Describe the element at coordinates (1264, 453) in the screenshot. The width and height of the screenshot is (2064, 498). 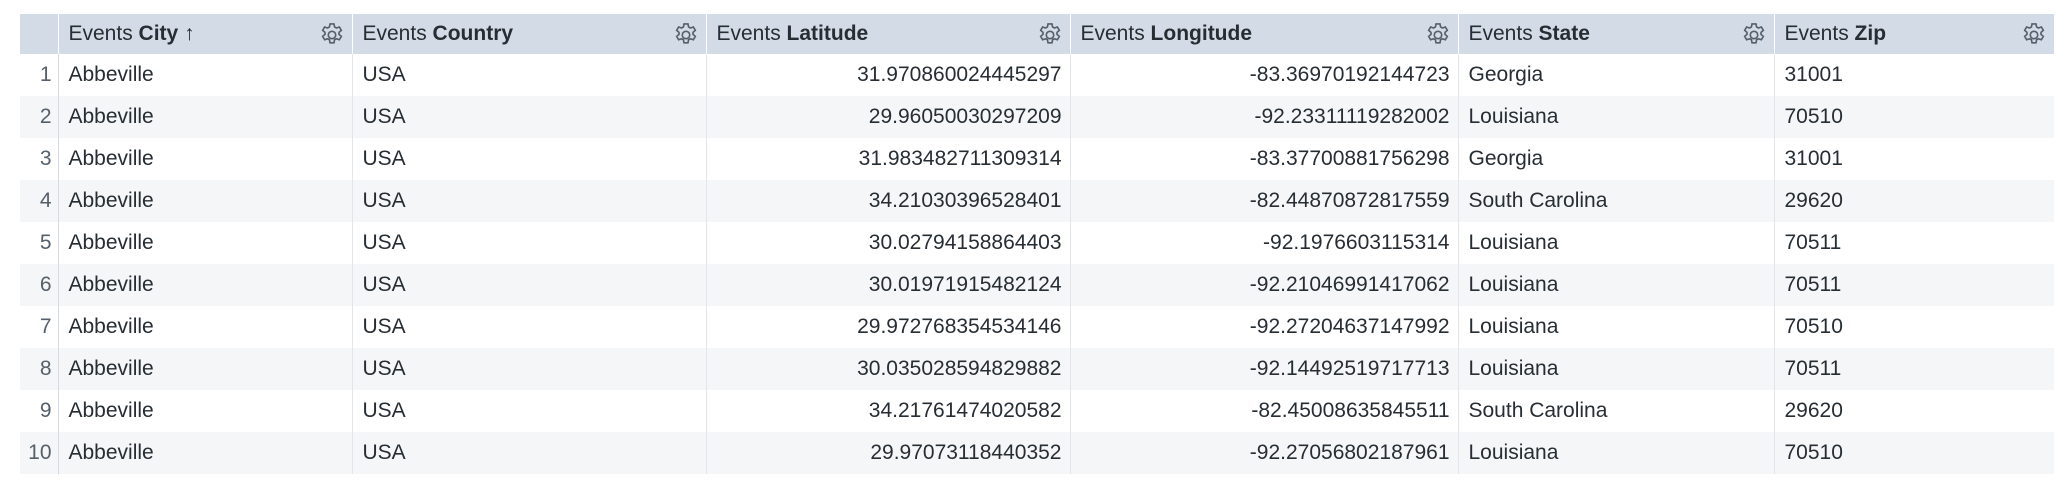
I see `cell-longitude: -92.27056802187961` at that location.